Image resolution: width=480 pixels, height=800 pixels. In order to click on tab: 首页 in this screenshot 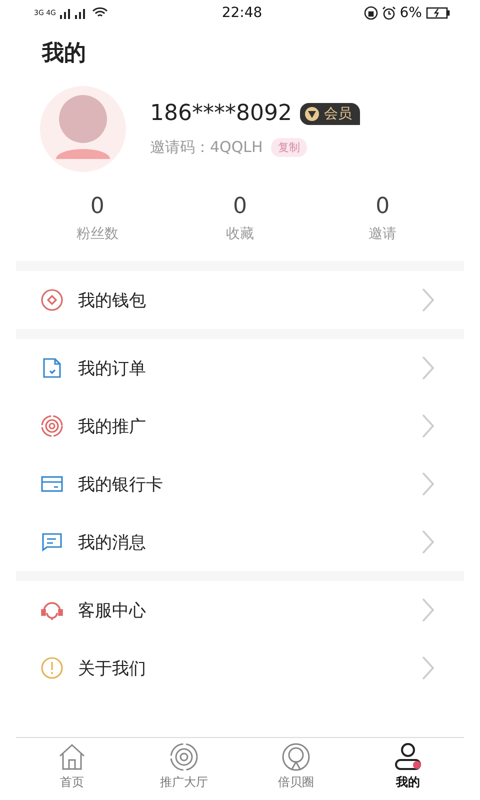, I will do `click(72, 769)`.